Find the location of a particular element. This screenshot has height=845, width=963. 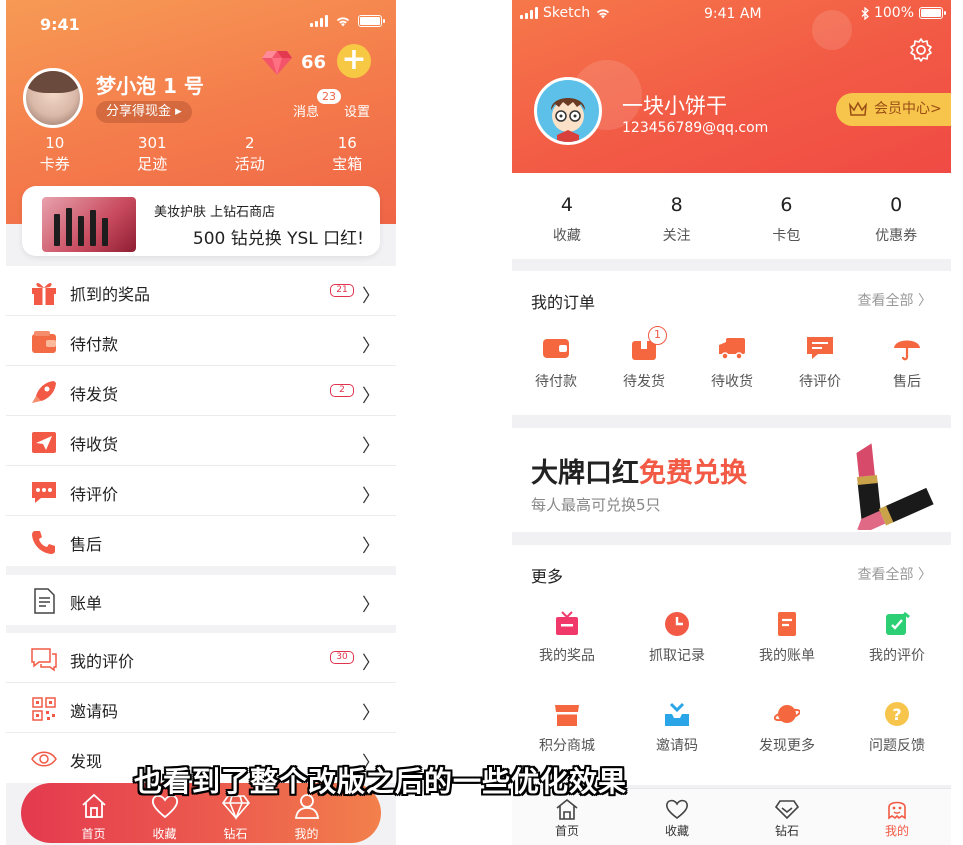

bill-icon is located at coordinates (787, 624).